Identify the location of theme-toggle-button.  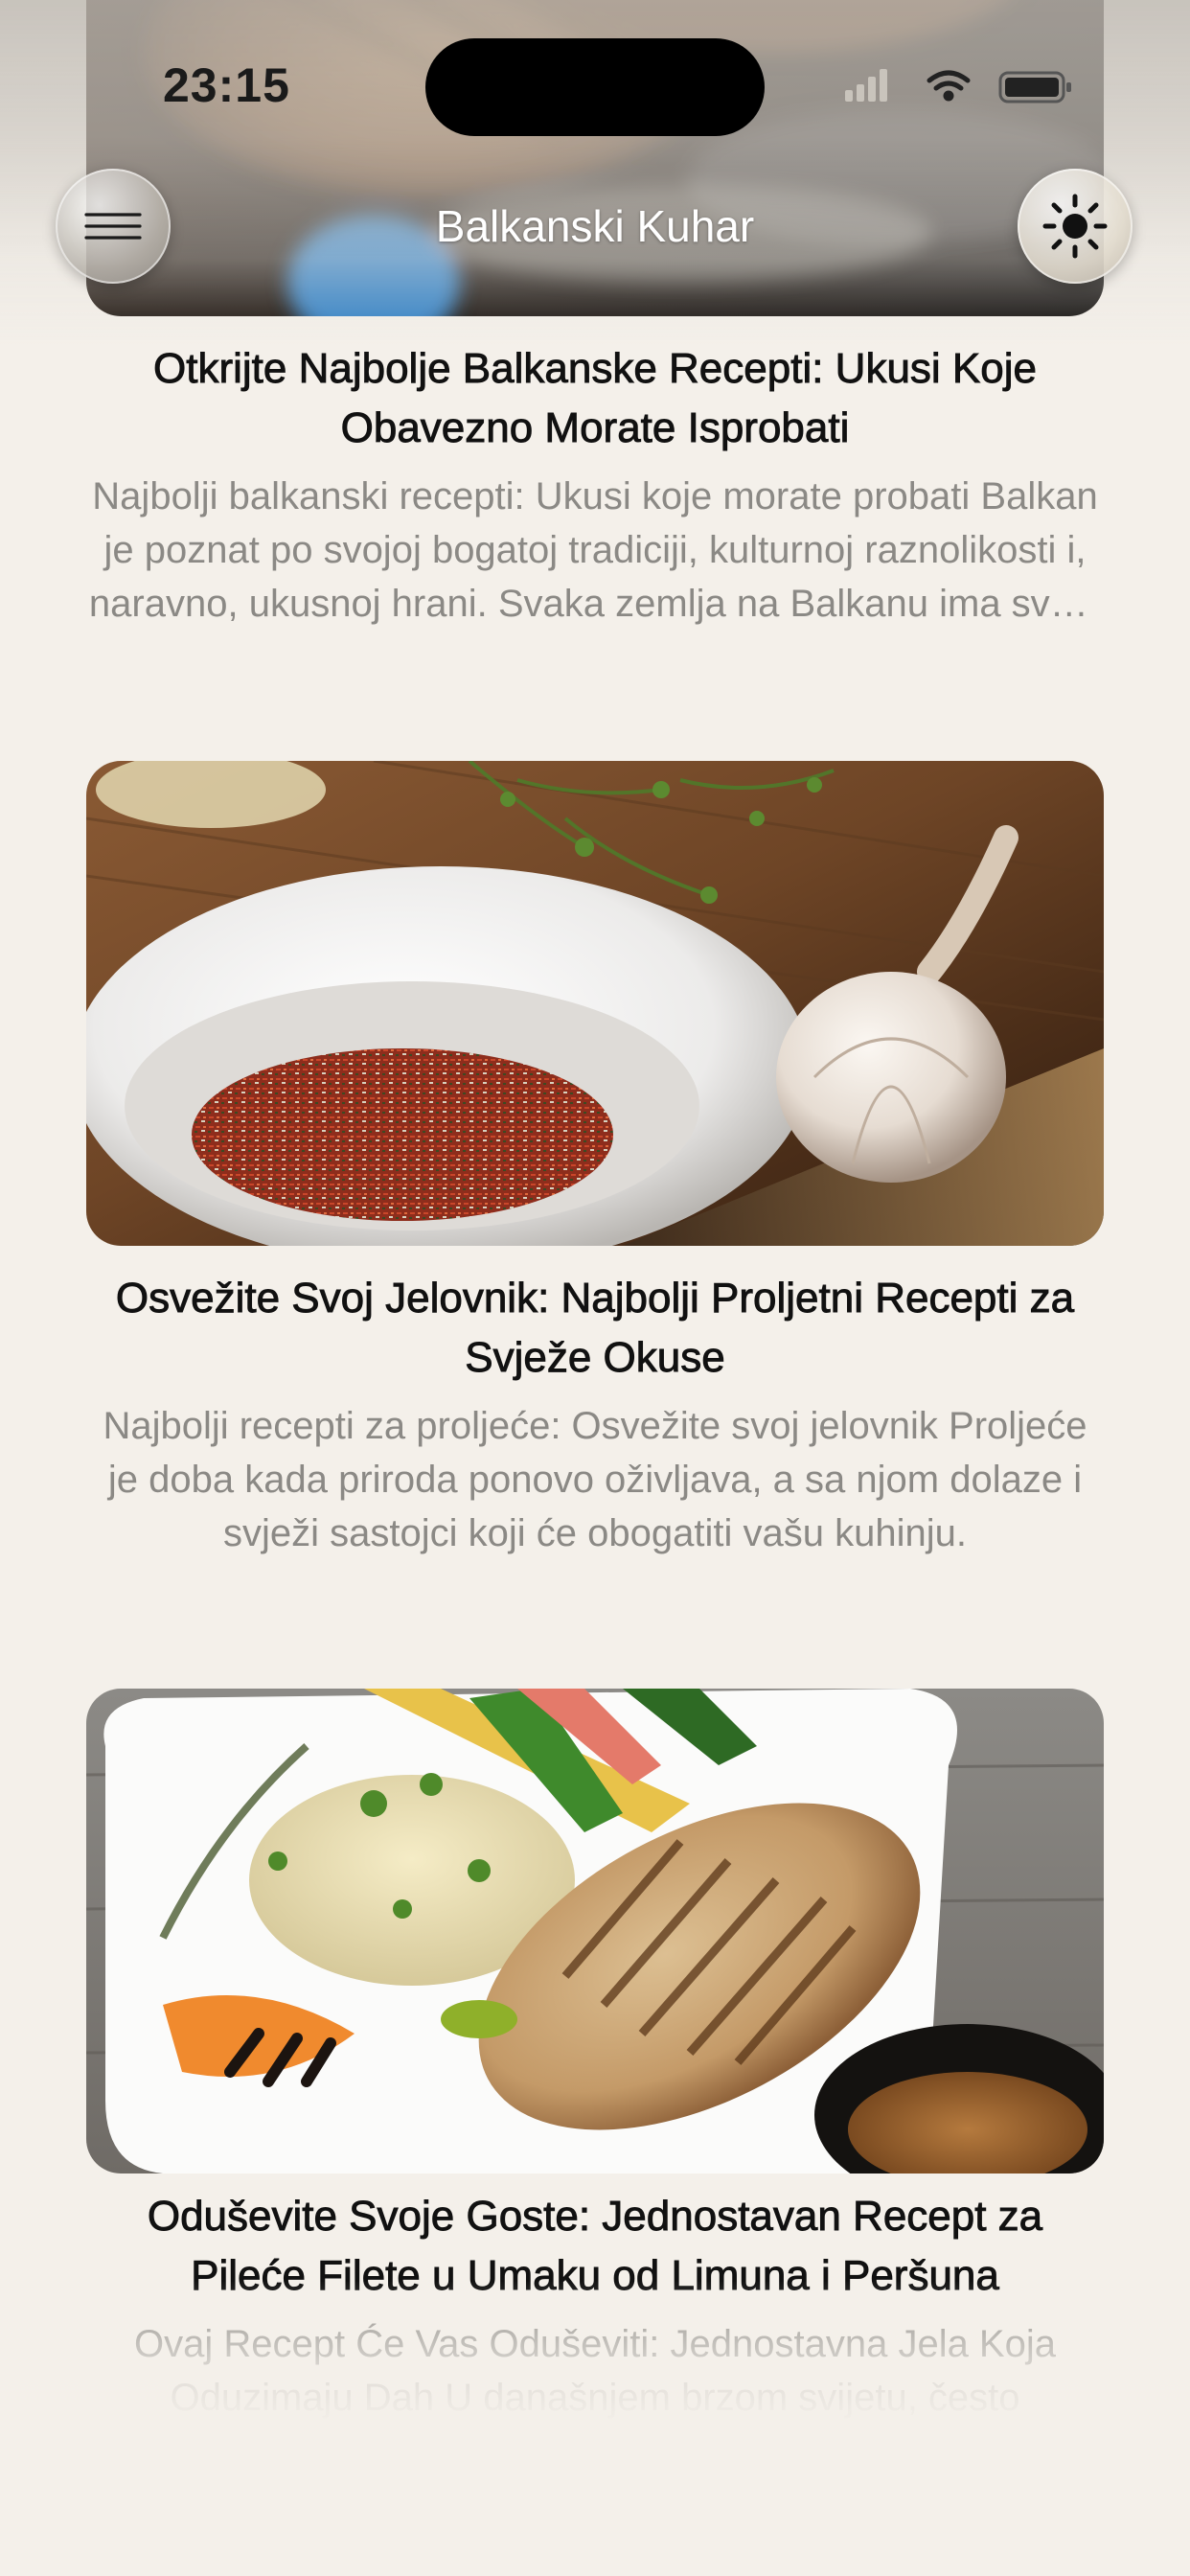
(1075, 226).